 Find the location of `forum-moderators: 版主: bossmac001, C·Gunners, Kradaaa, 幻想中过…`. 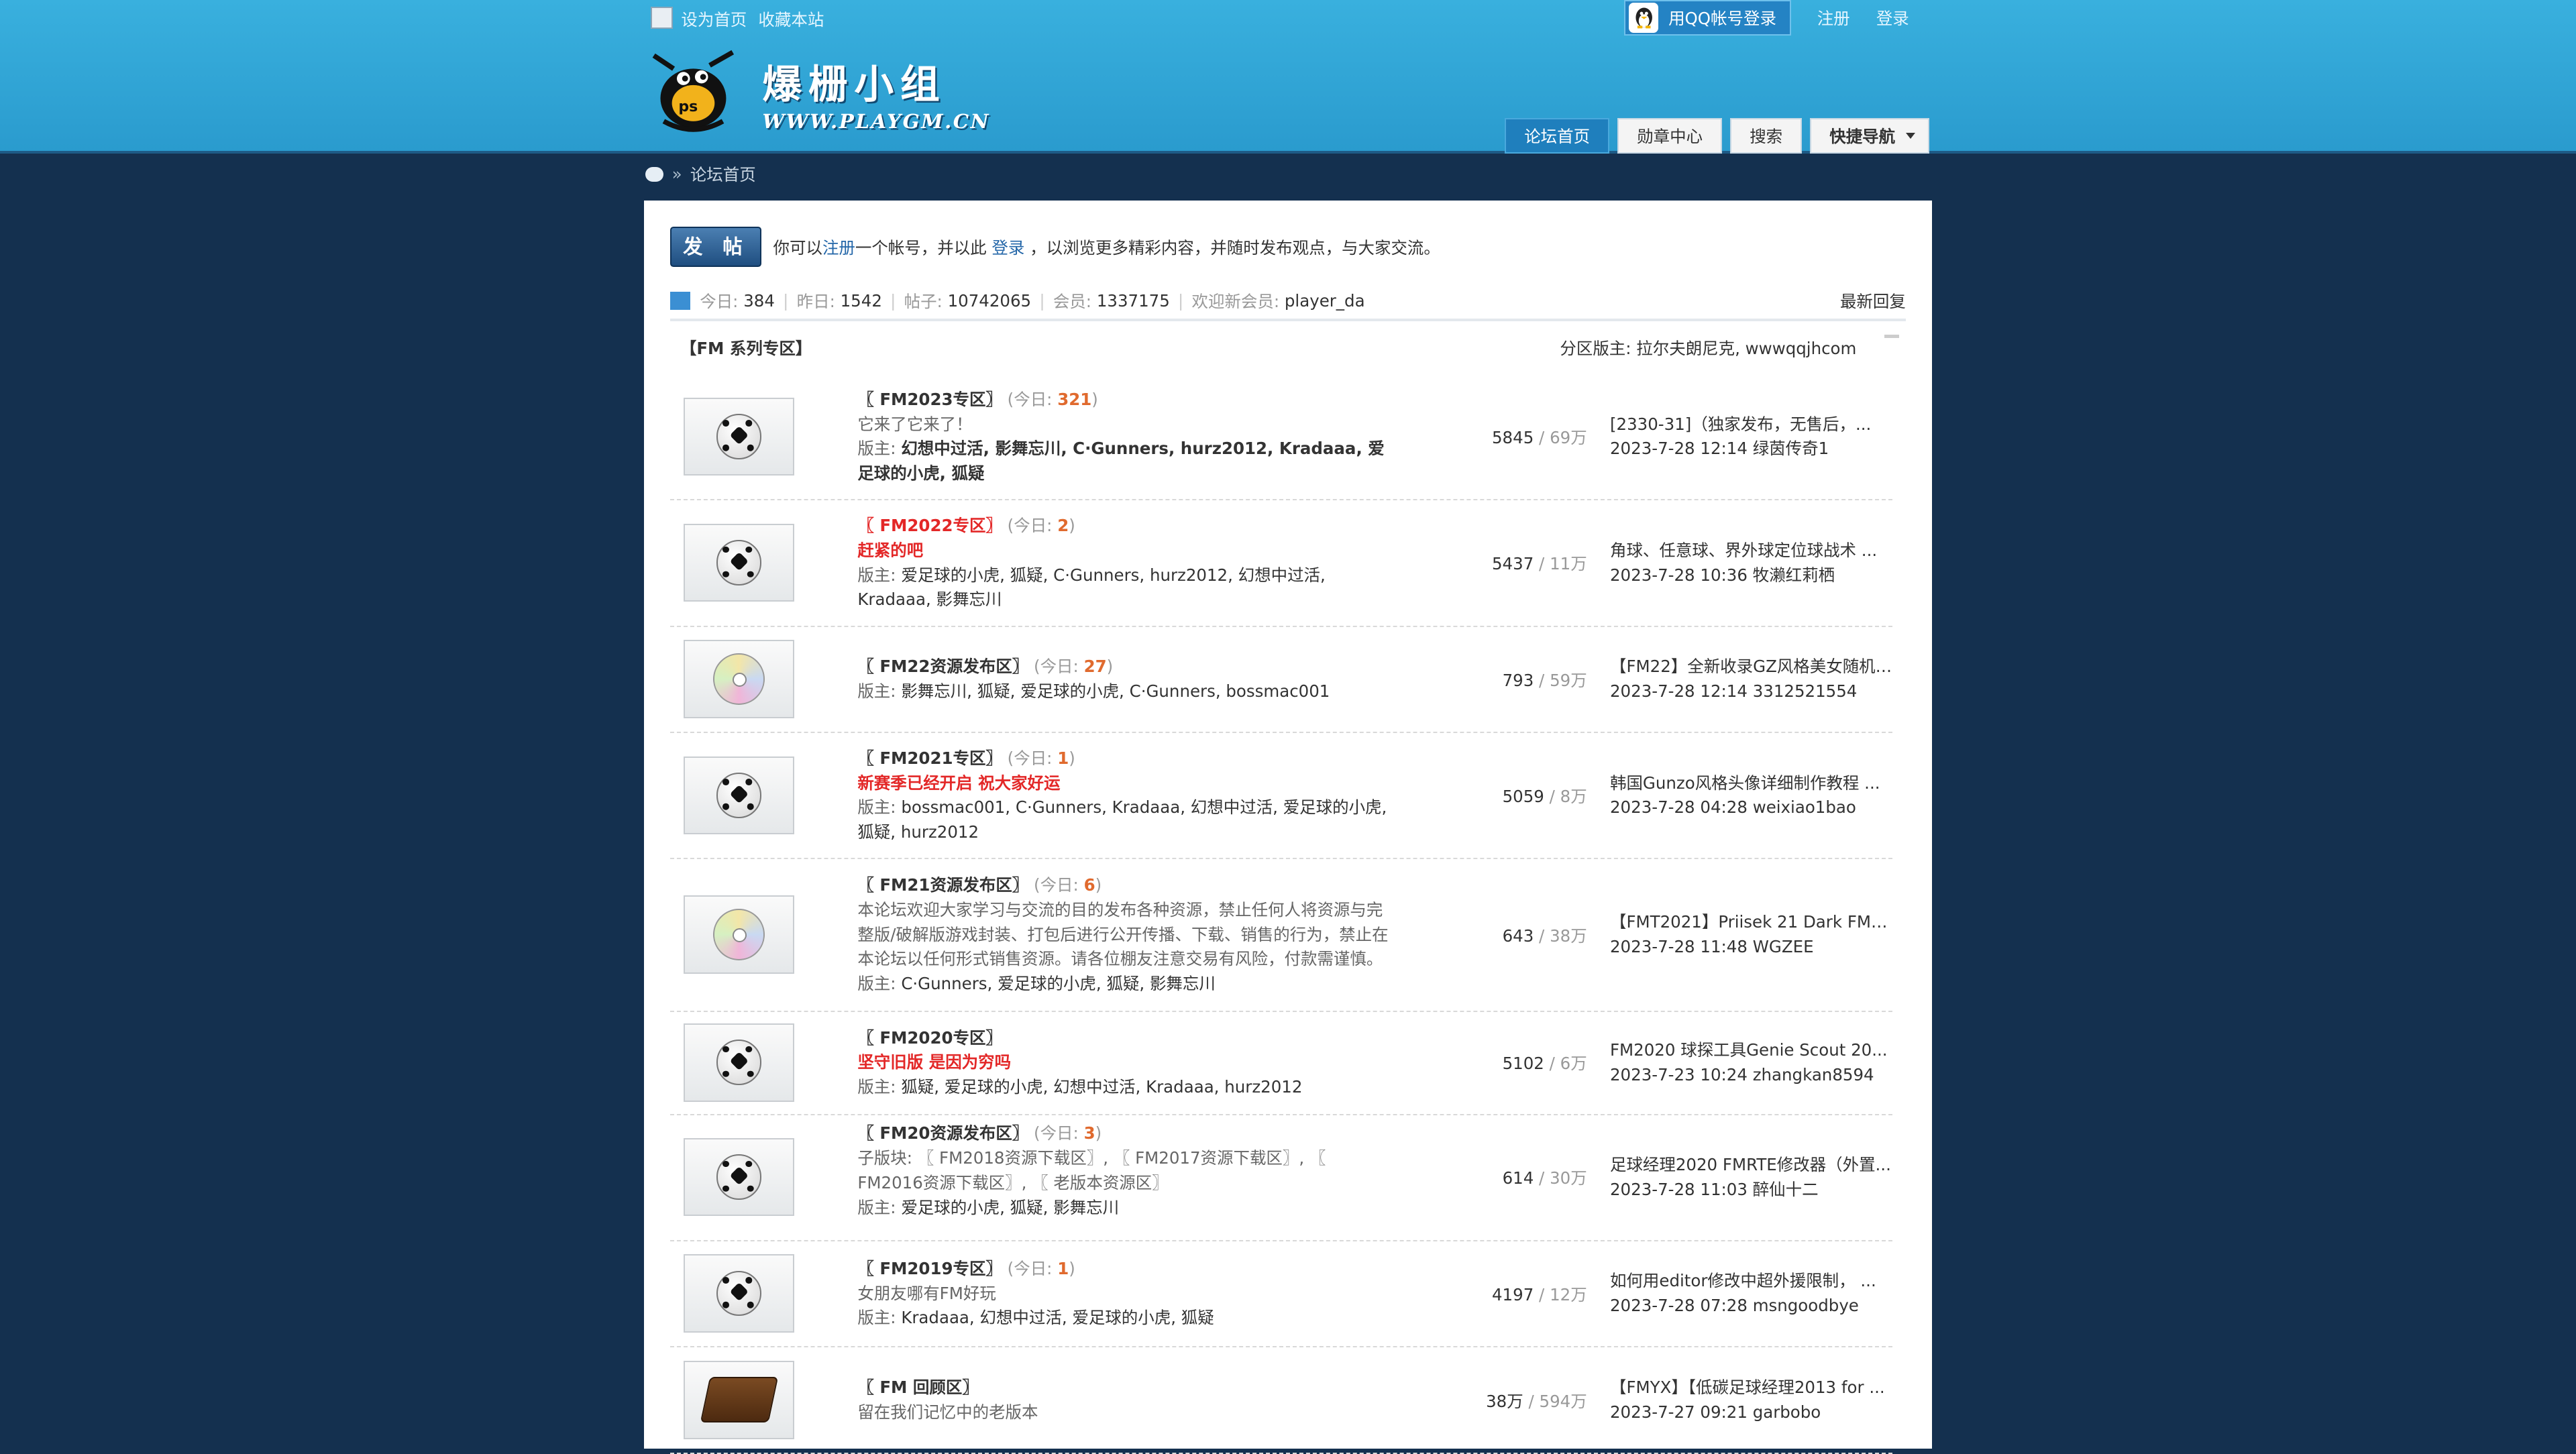

forum-moderators: 版主: bossmac001, C·Gunners, Kradaaa, 幻想中过… is located at coordinates (1122, 819).